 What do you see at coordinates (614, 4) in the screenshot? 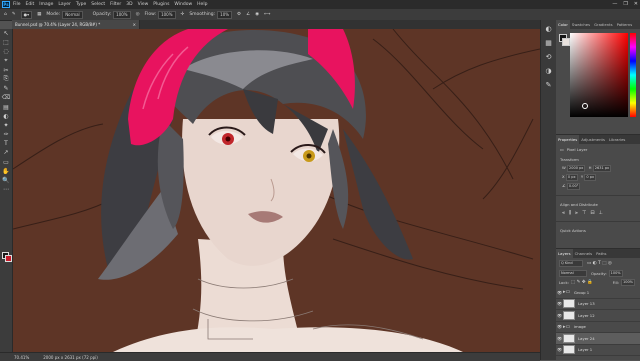
I see `minimize-icon: —` at bounding box center [614, 4].